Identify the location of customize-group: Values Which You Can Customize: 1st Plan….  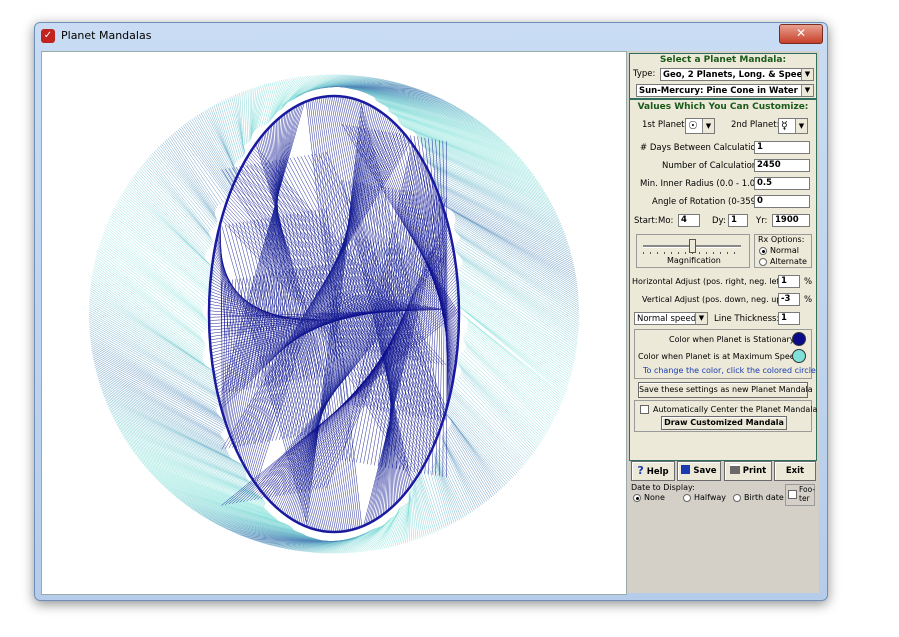
(723, 280).